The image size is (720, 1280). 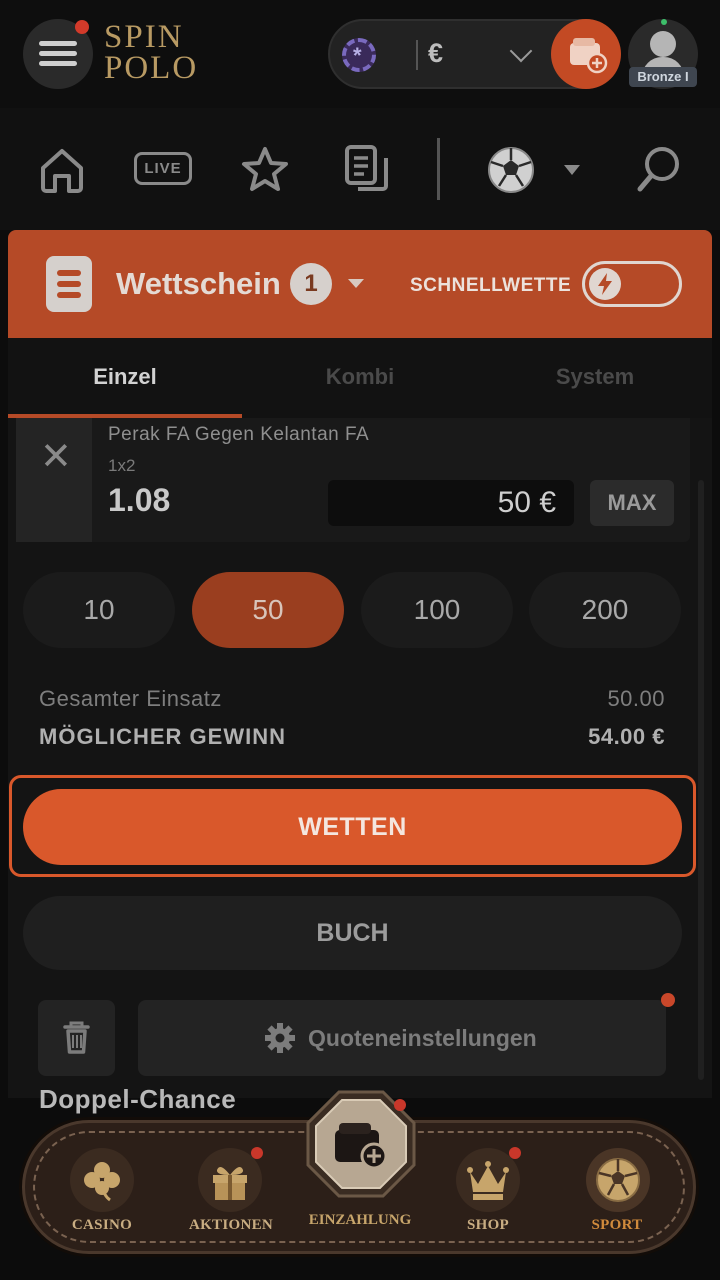 I want to click on place-bet-button: WETTEN, so click(x=352, y=827).